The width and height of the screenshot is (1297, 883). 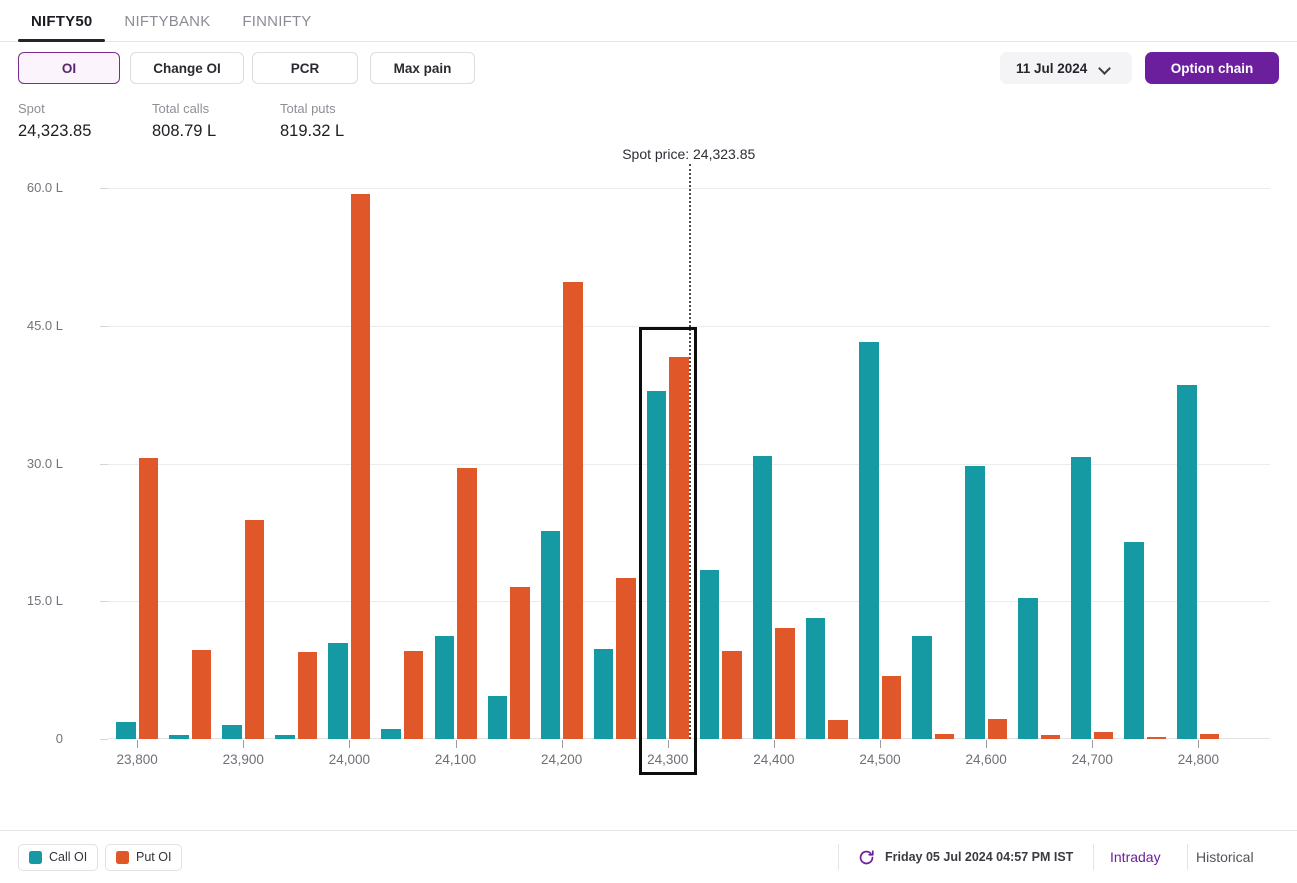 What do you see at coordinates (1225, 857) in the screenshot?
I see `footer-link-historical: Historical` at bounding box center [1225, 857].